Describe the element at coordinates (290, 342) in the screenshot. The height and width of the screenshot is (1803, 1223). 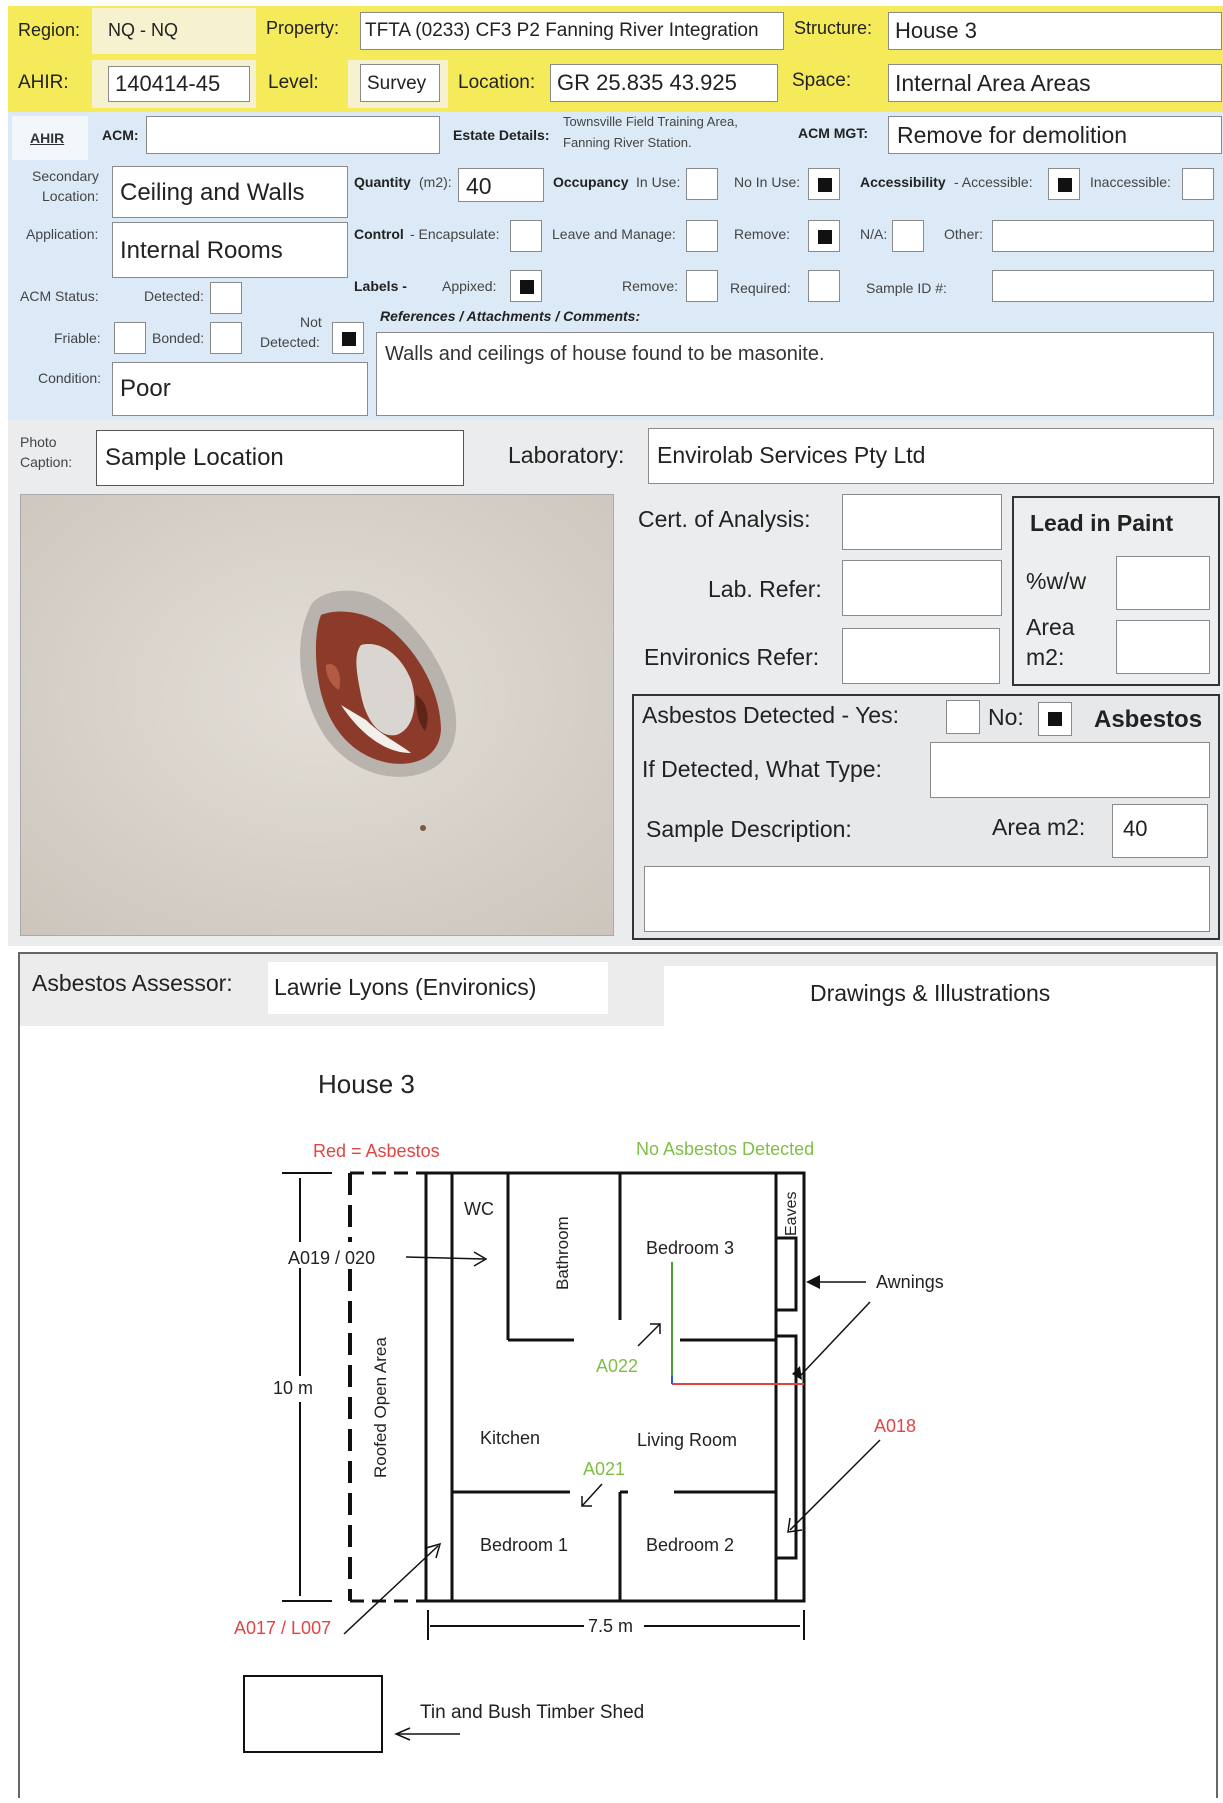
I see `not-detected-label: Detected:` at that location.